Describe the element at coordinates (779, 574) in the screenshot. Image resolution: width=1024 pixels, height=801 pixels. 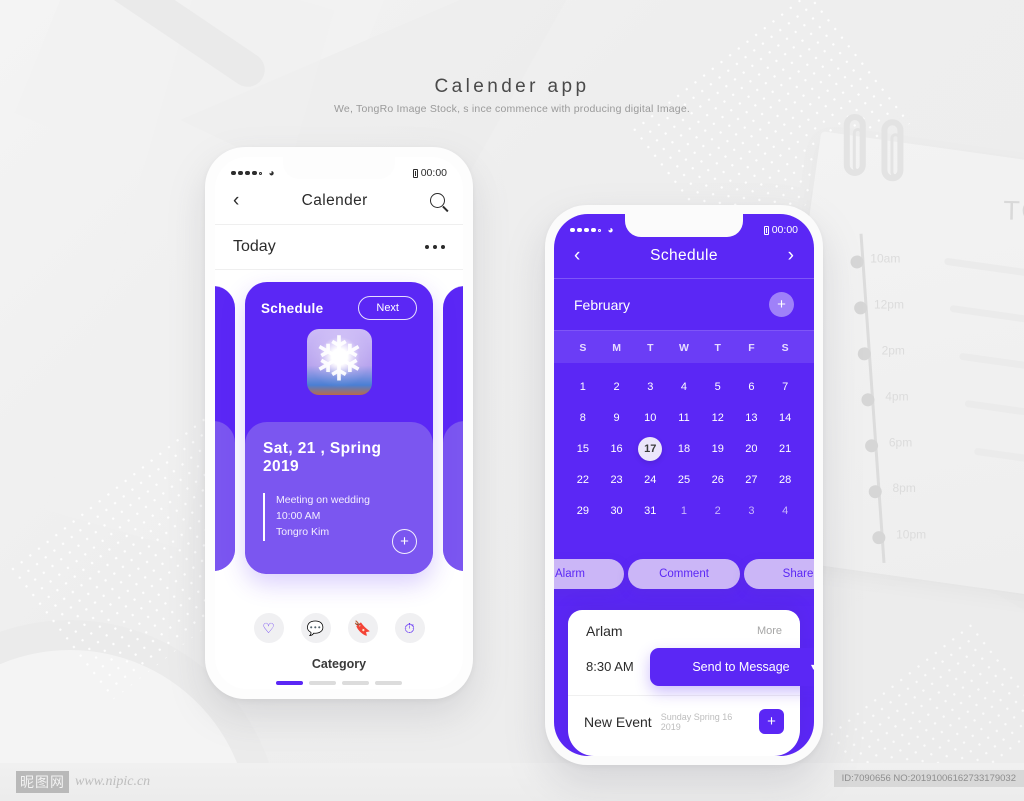
I see `share-button: Share` at that location.